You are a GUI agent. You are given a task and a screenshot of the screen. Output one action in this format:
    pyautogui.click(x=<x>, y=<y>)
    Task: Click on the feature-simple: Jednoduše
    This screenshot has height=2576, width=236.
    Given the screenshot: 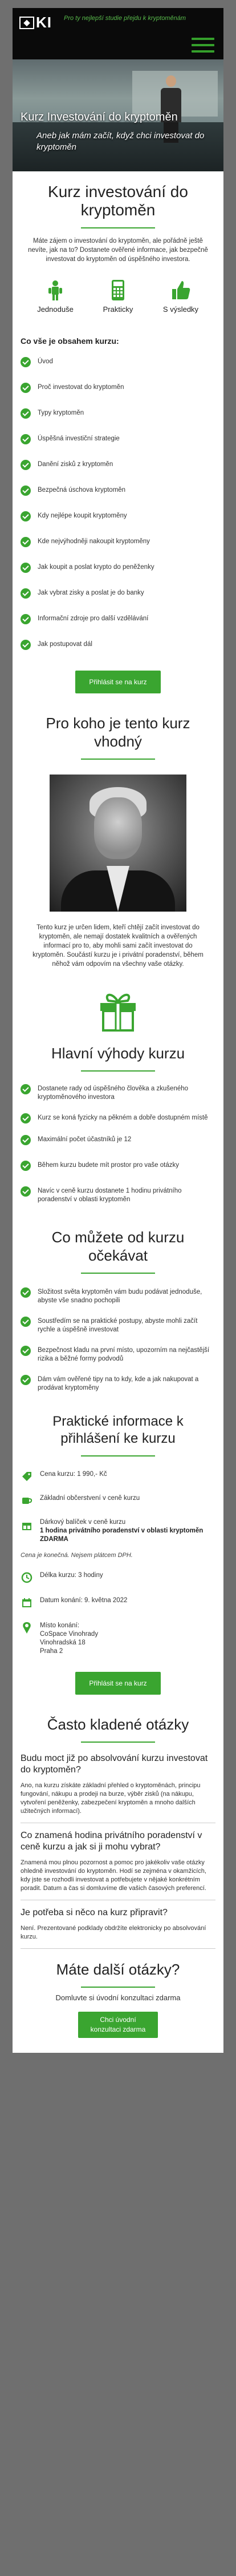 What is the action you would take?
    pyautogui.click(x=55, y=296)
    